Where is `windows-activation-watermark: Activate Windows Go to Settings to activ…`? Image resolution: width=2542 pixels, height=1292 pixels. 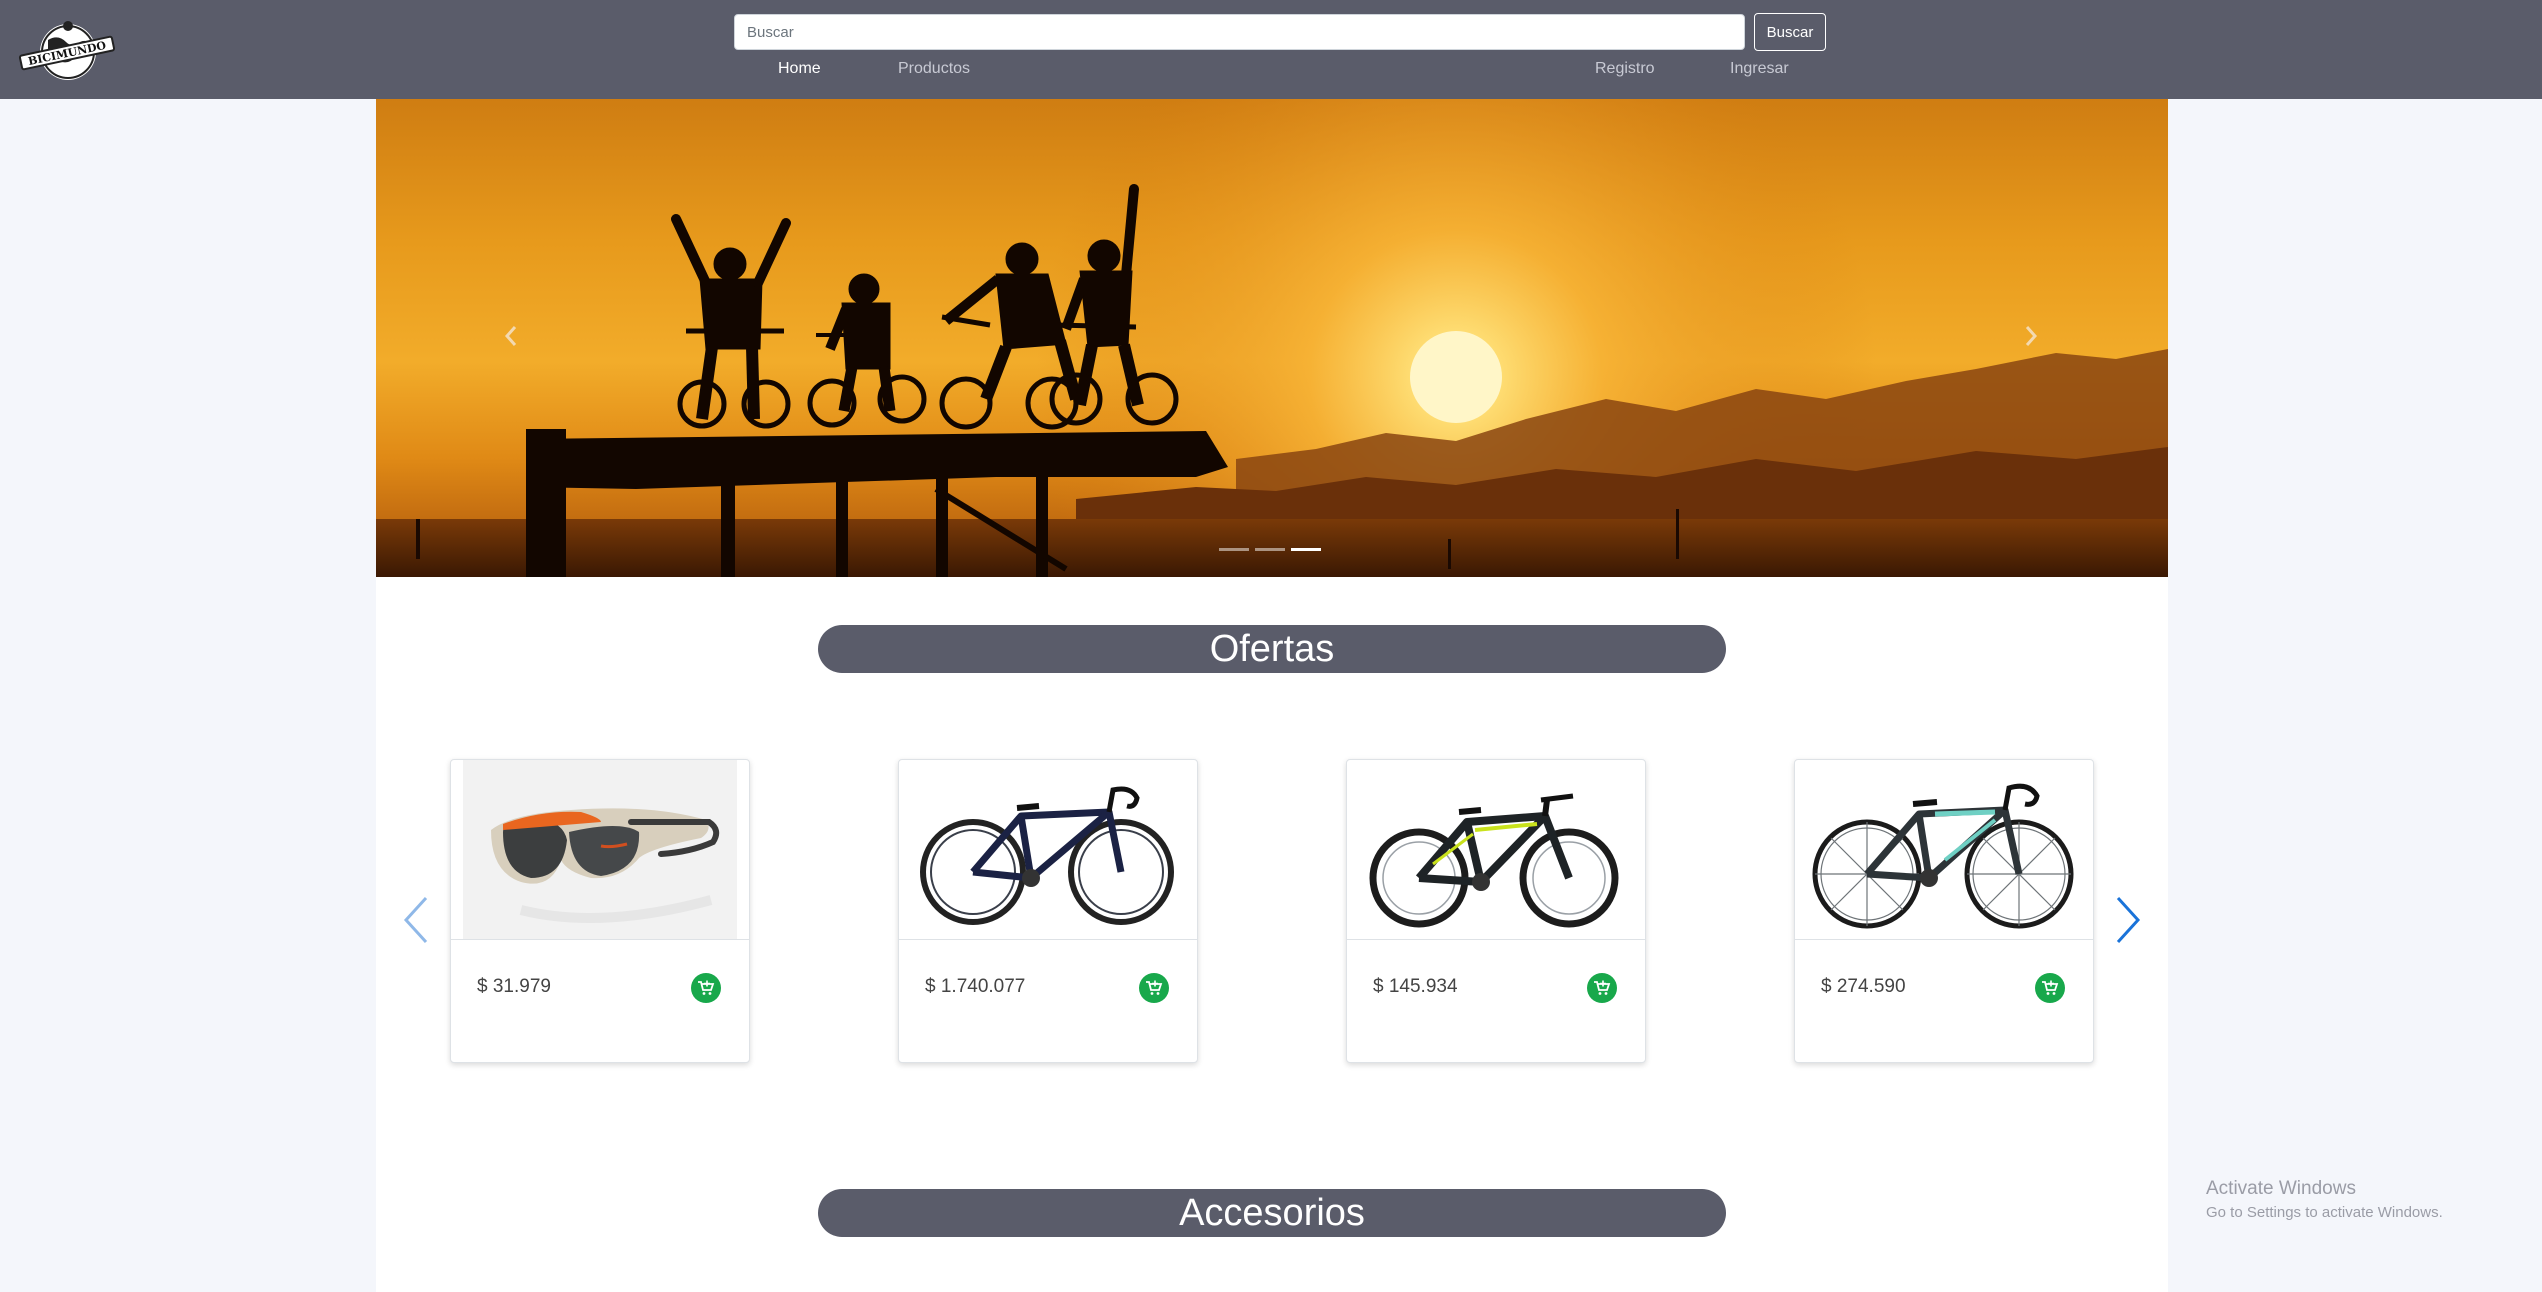
windows-activation-watermark: Activate Windows Go to Settings to activ… is located at coordinates (2324, 1199).